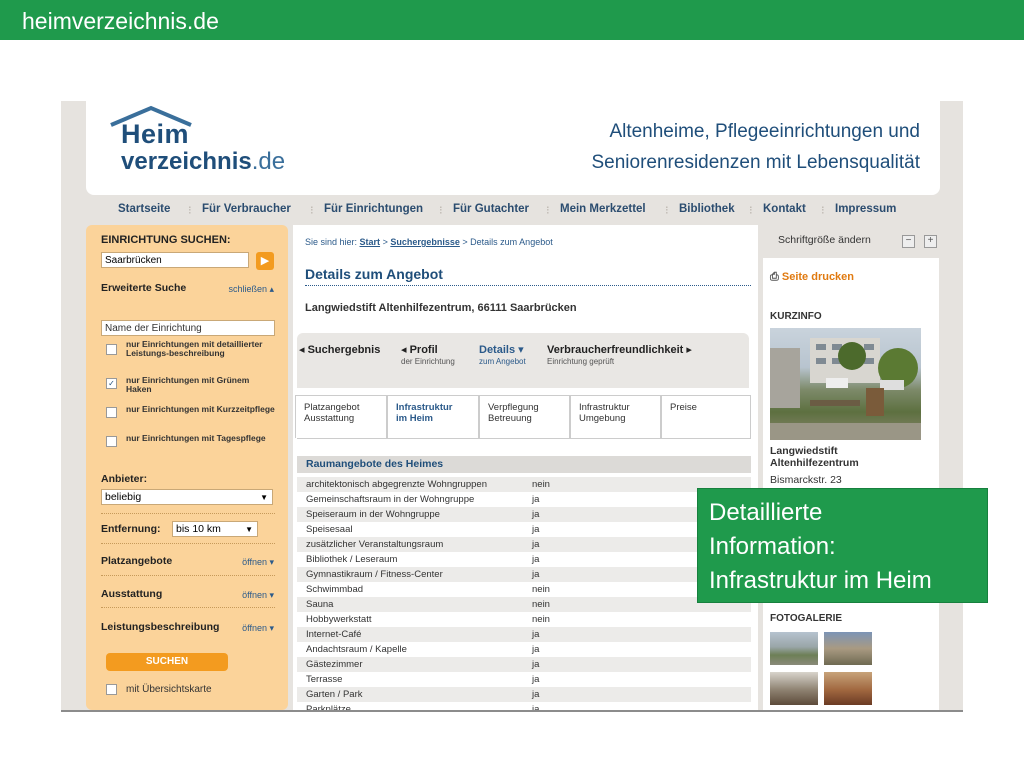  Describe the element at coordinates (215, 529) in the screenshot. I see `distance-select: bis 10 km ▼` at that location.